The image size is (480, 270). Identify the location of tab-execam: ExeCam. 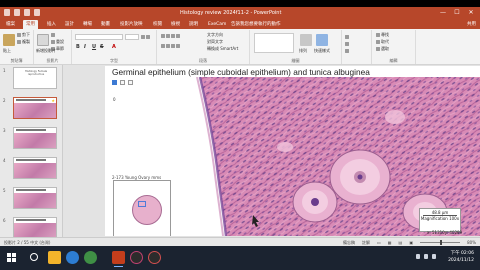
(217, 24).